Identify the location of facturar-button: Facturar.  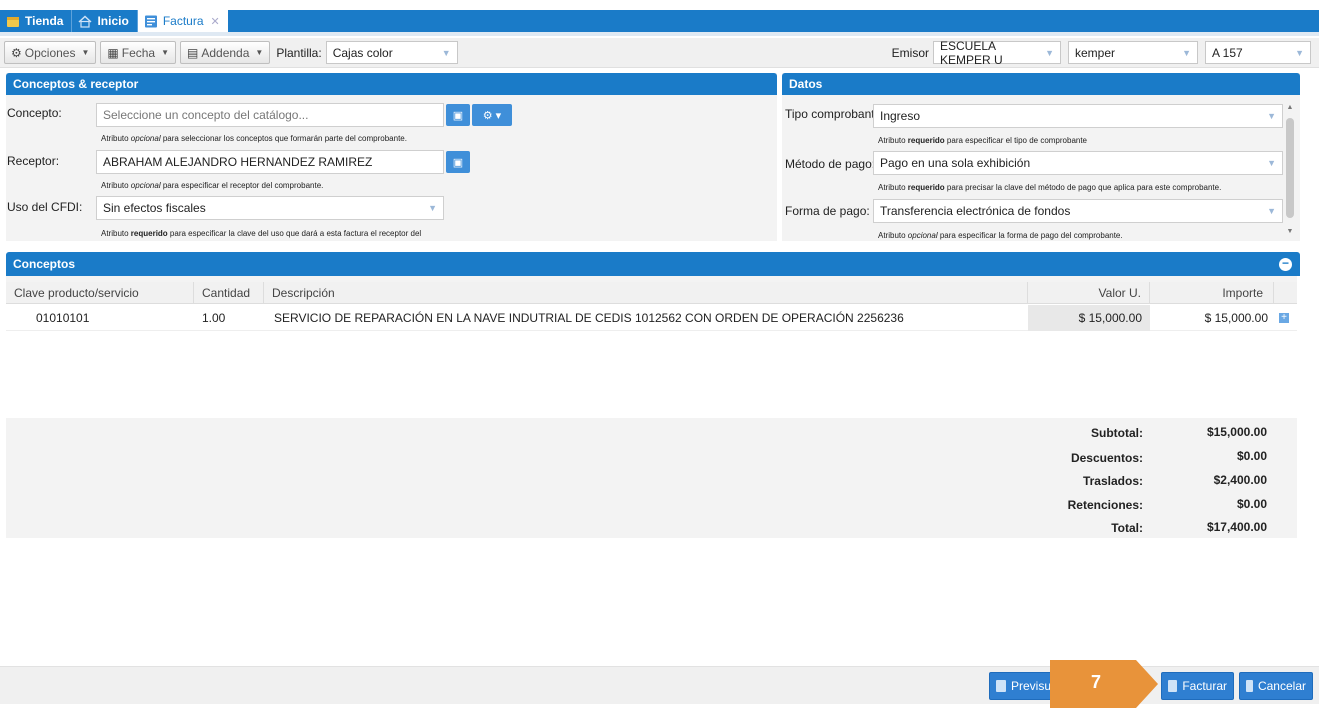
(1197, 686).